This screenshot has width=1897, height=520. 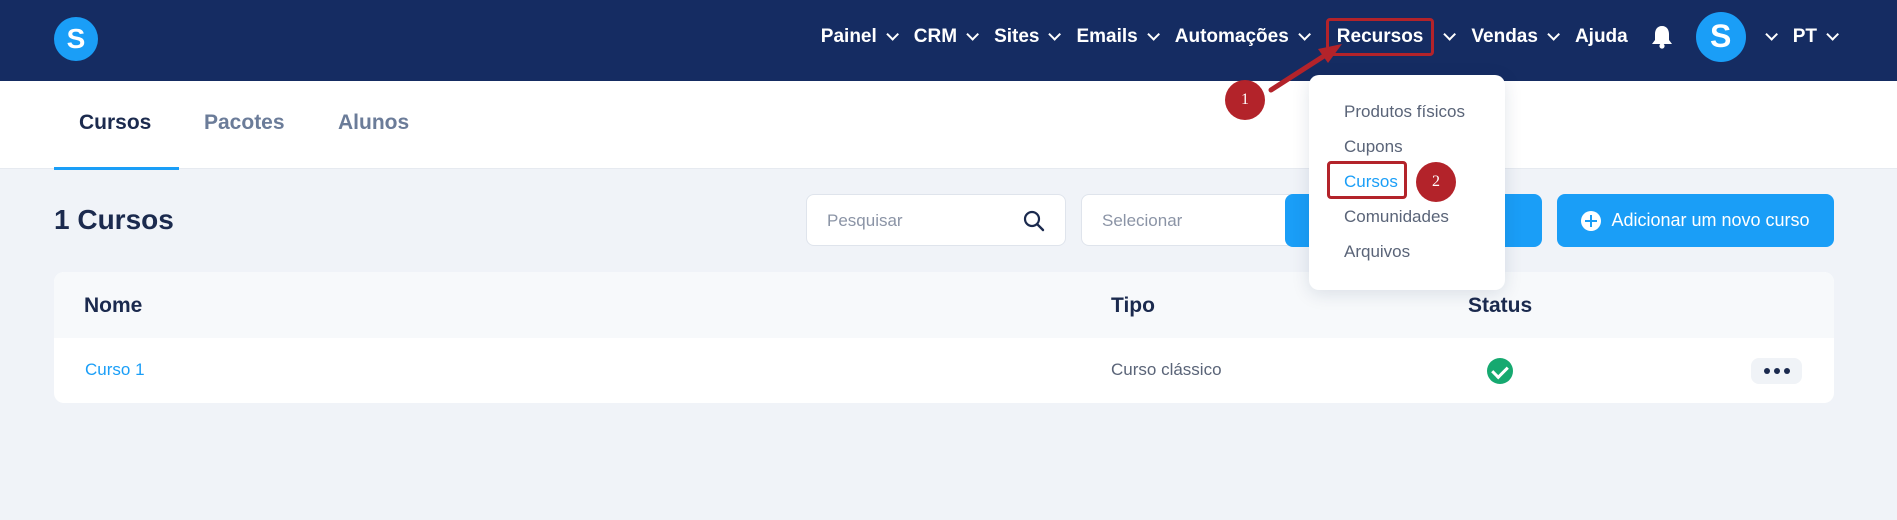 I want to click on course-name-link: Curso 1, so click(x=115, y=370).